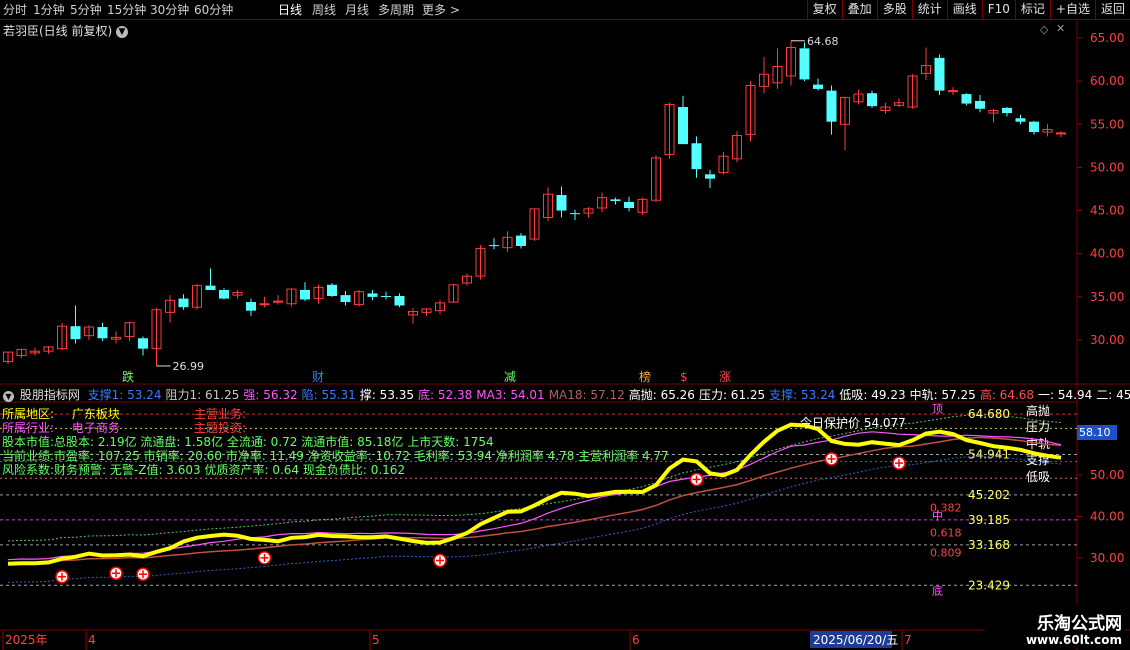 Image resolution: width=1130 pixels, height=650 pixels. What do you see at coordinates (908, 640) in the screenshot?
I see `date-label: 7` at bounding box center [908, 640].